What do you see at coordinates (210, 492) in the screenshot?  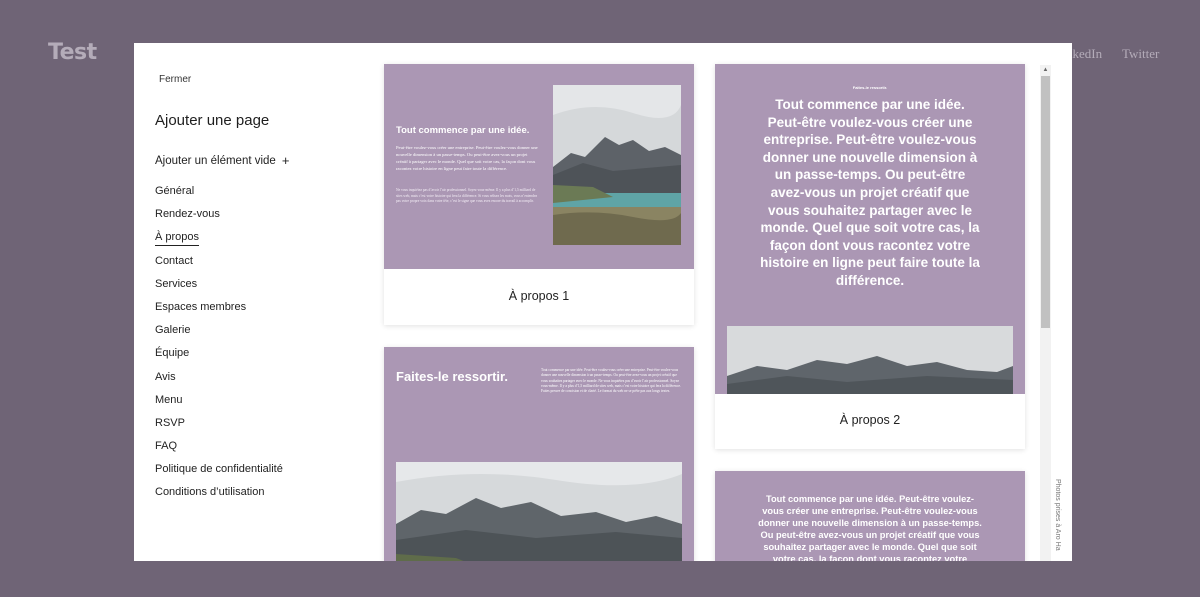 I see `category-label: Conditions d’utilisation` at bounding box center [210, 492].